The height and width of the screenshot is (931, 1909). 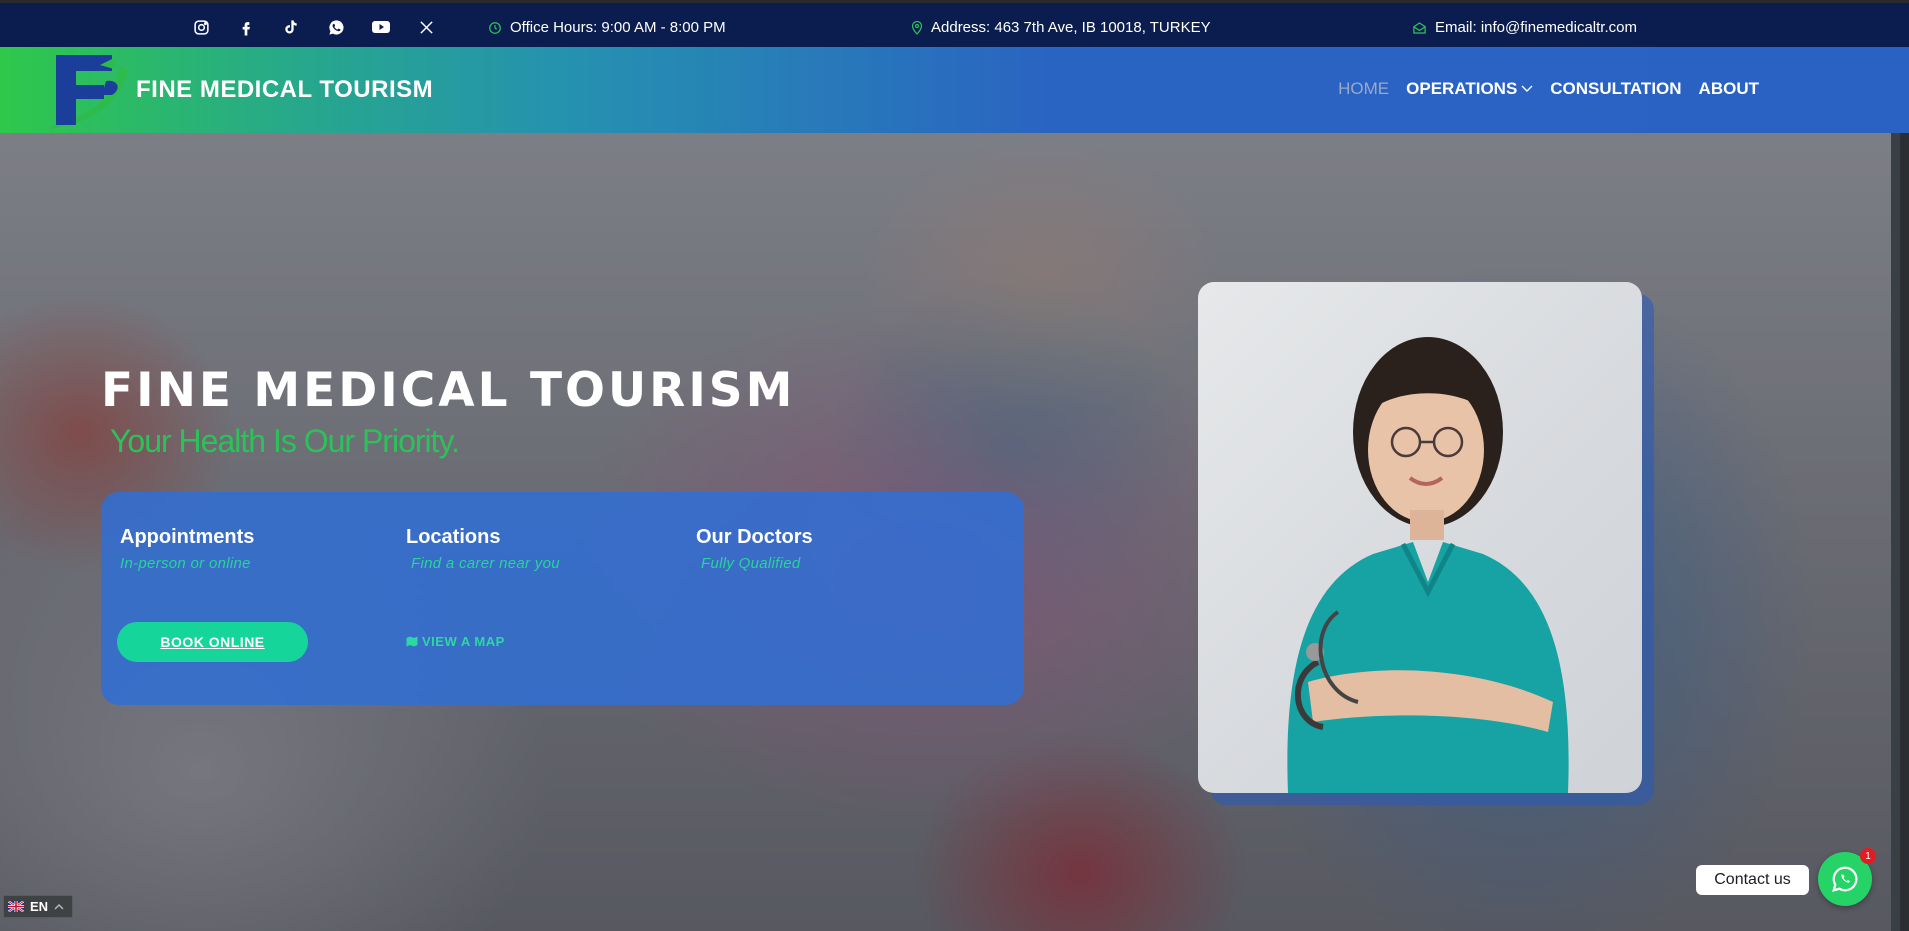 I want to click on contact-us-label: Contact us, so click(x=1752, y=880).